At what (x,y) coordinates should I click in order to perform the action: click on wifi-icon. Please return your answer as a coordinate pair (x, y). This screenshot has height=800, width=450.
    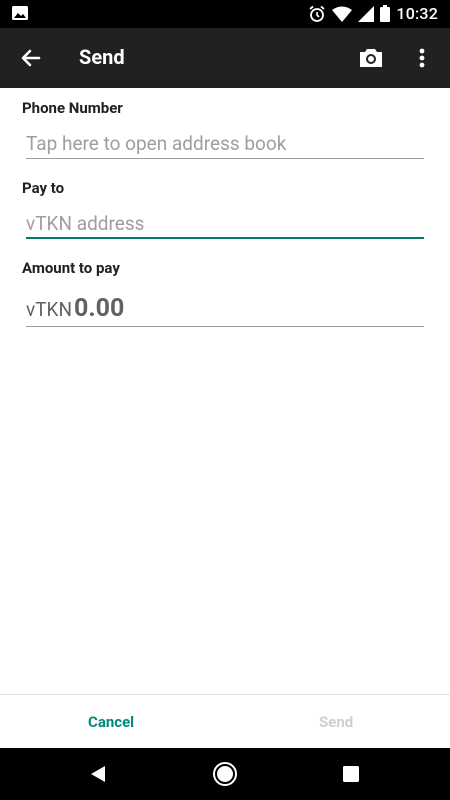
    Looking at the image, I should click on (342, 14).